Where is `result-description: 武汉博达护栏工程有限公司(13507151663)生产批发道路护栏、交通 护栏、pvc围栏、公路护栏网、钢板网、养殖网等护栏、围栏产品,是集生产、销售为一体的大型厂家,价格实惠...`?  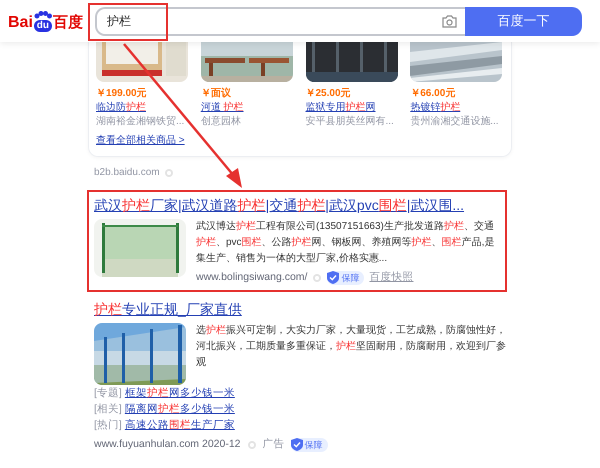 result-description: 武汉博达护栏工程有限公司(13507151663)生产批发道路护栏、交通 护栏、pvc围栏、公路护栏网、钢板网、养殖网等护栏、围栏产品,是集生产、销售为一体的大型厂家,价格实惠... is located at coordinates (346, 243).